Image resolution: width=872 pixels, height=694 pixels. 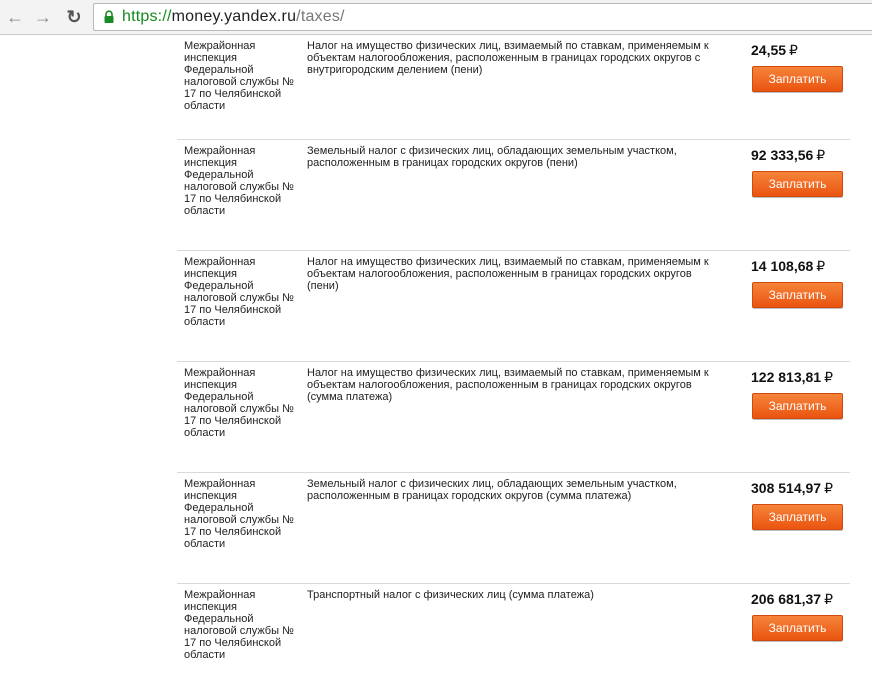 What do you see at coordinates (786, 599) in the screenshot?
I see `amount-value: 206 681,37` at bounding box center [786, 599].